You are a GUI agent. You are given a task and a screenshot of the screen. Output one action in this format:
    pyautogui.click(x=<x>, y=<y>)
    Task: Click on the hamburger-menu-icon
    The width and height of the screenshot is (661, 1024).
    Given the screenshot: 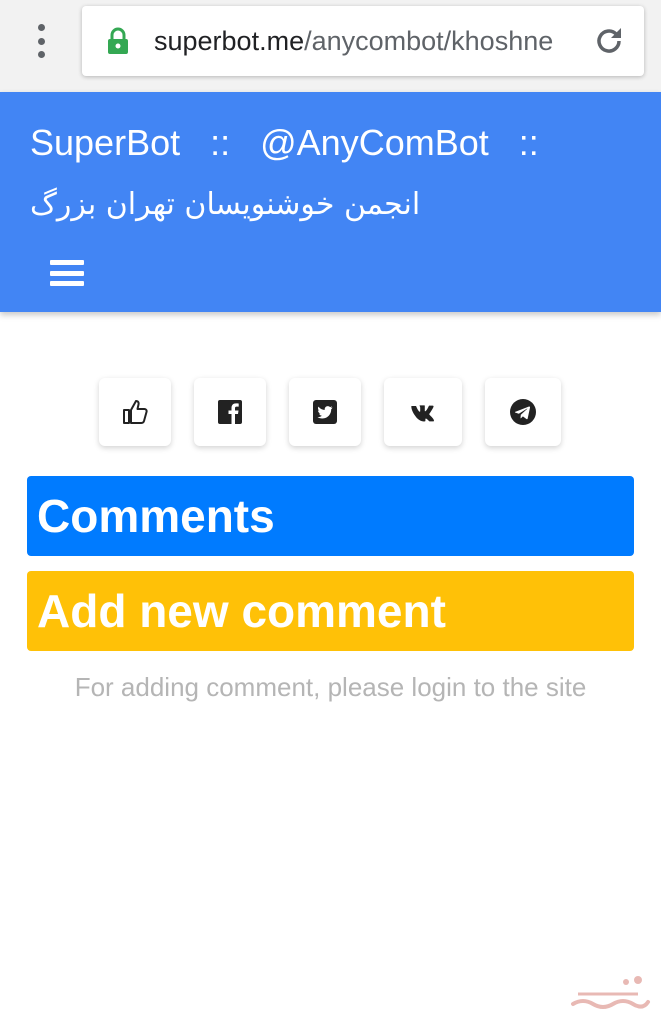 What is the action you would take?
    pyautogui.click(x=67, y=273)
    